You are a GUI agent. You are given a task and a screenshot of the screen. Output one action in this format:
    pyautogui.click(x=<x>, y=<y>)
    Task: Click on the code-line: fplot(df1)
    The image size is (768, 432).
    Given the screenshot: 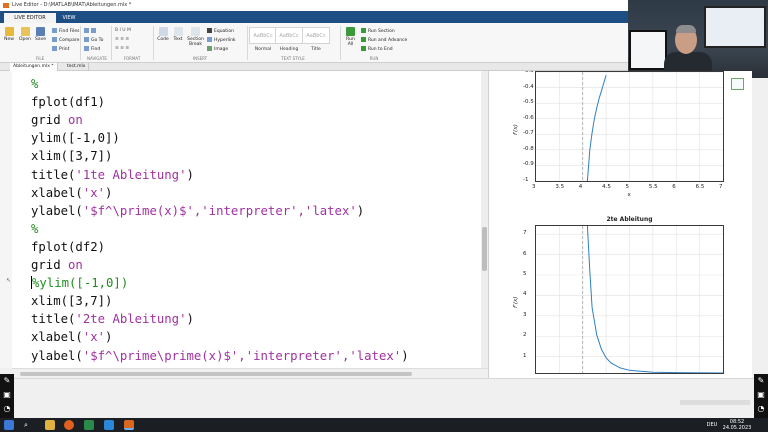 What is the action you would take?
    pyautogui.click(x=68, y=102)
    